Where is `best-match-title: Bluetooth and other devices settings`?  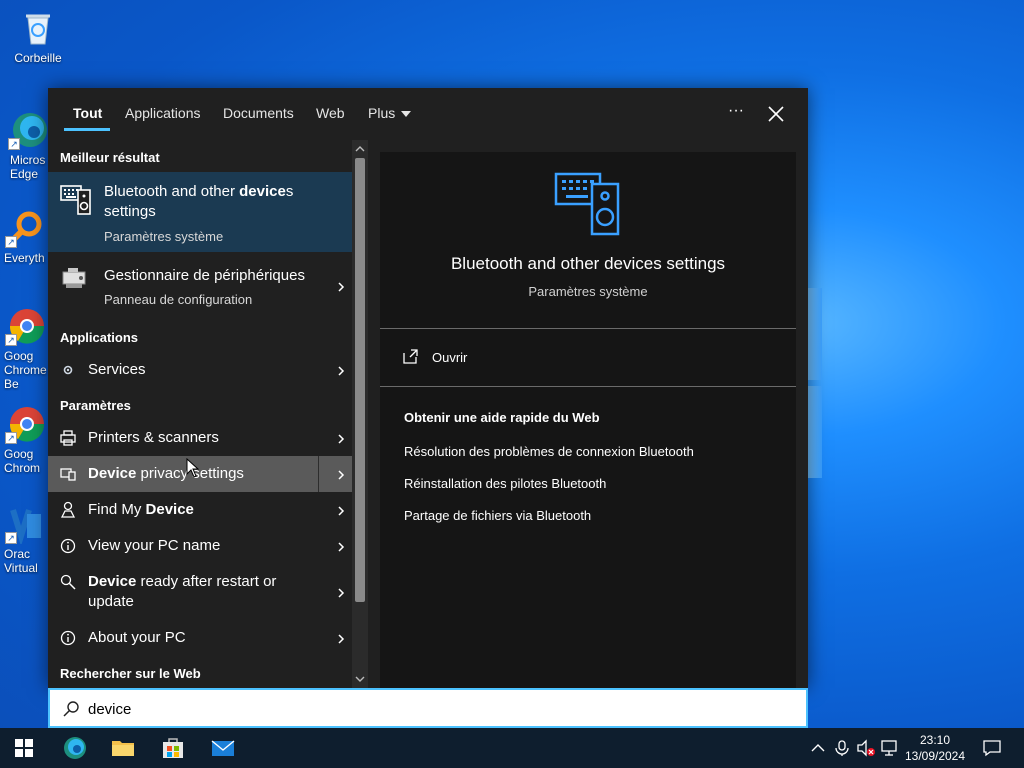 best-match-title: Bluetooth and other devices settings is located at coordinates (199, 201).